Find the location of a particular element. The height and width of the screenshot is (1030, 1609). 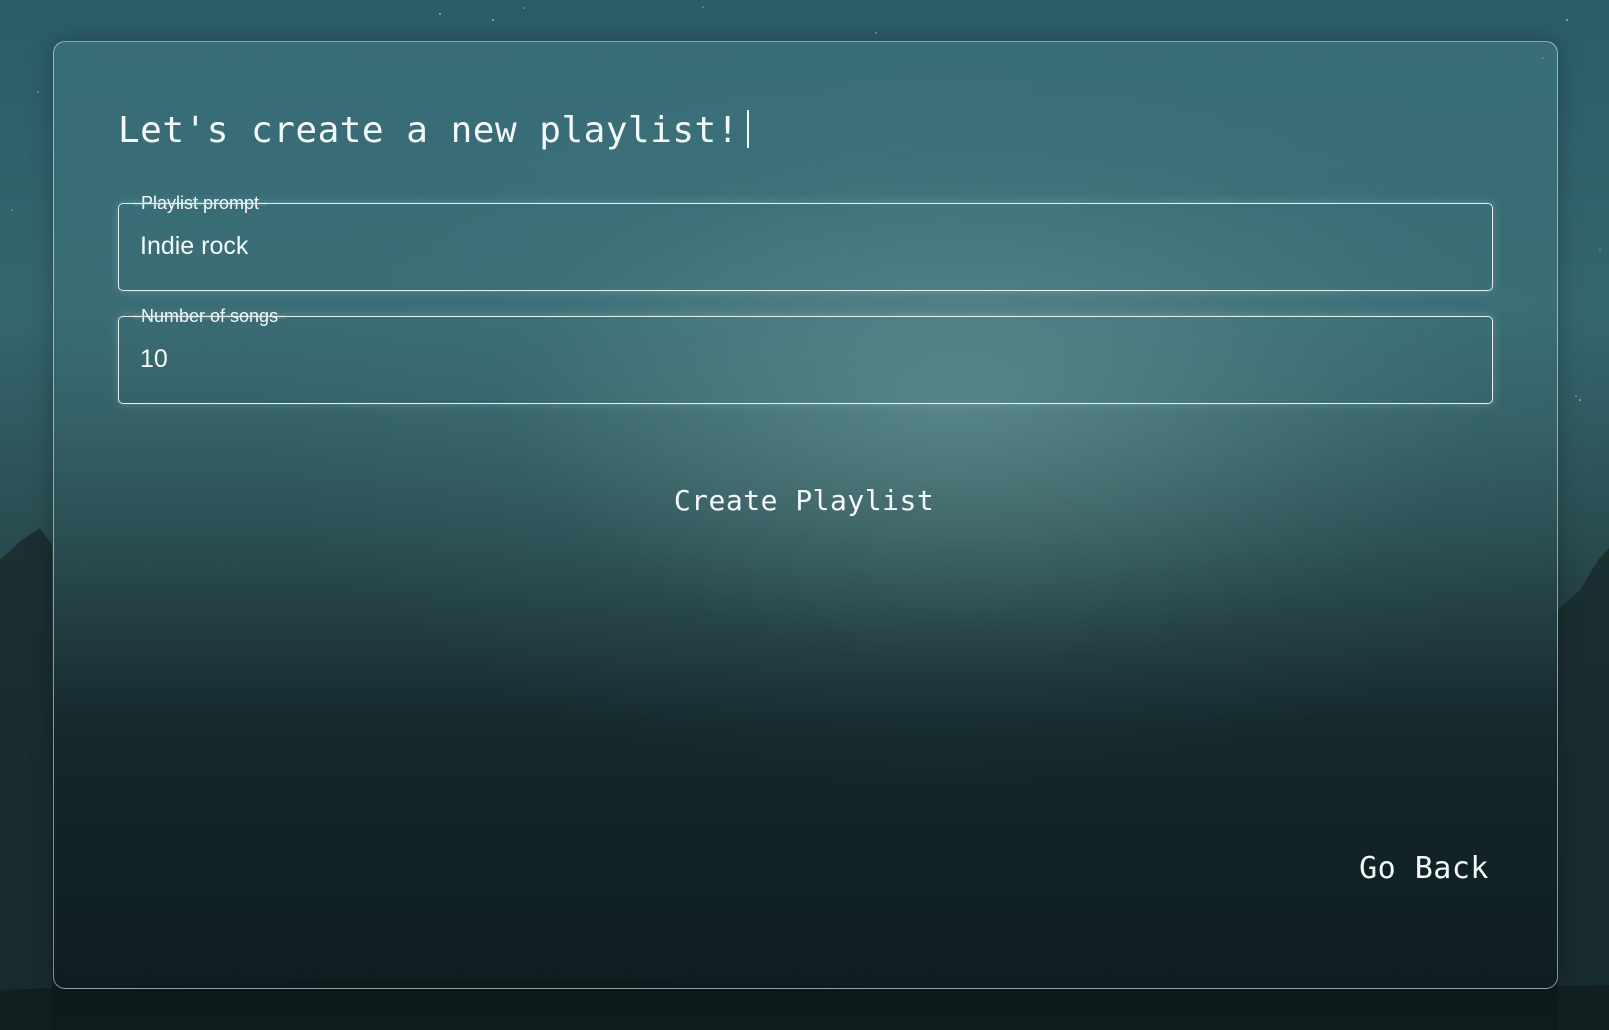

number-of-songs-field: Number of songs is located at coordinates (805, 355).